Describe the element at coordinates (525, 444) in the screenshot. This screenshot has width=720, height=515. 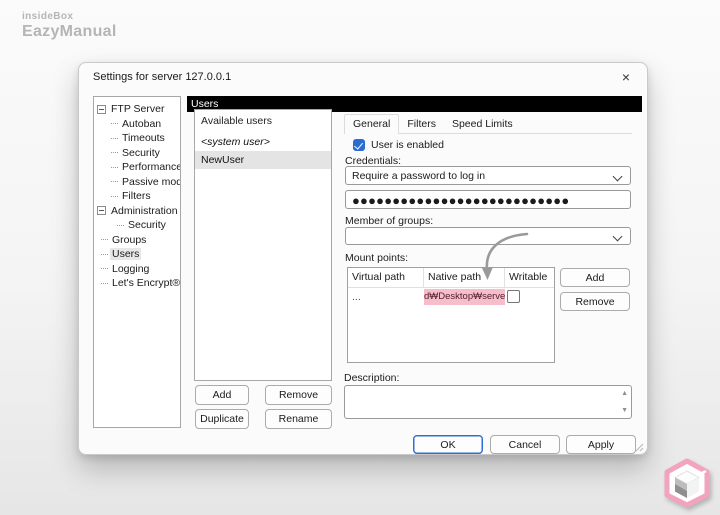
I see `cancel-button: Cancel` at that location.